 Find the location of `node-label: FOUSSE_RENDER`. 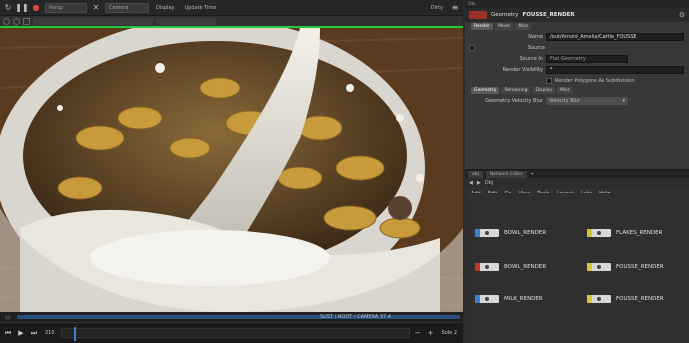

node-label: FOUSSE_RENDER is located at coordinates (640, 299).